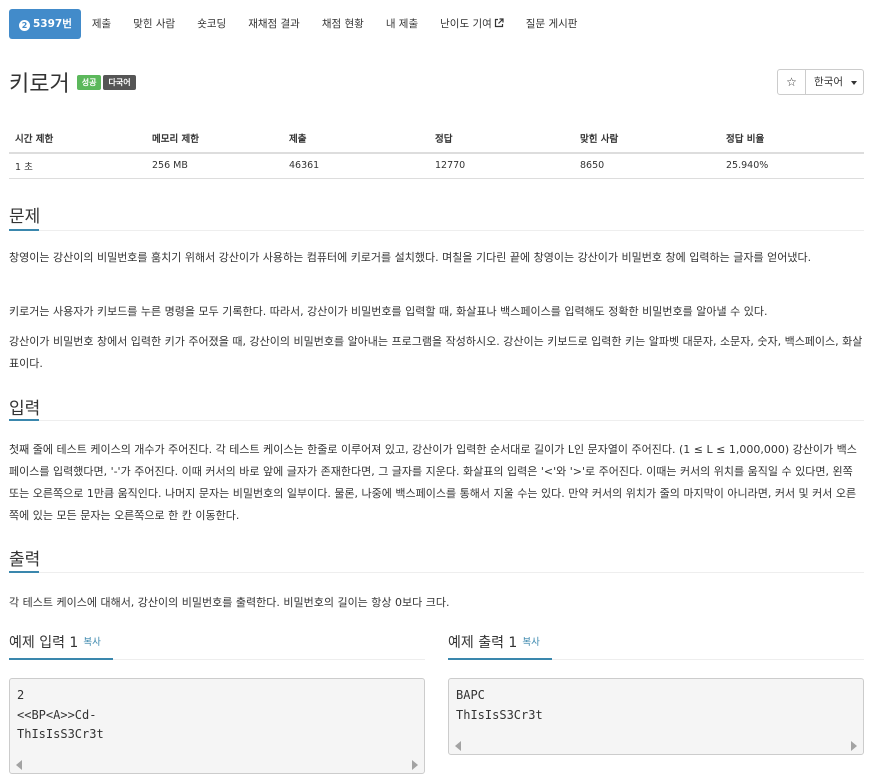 The height and width of the screenshot is (783, 886). Describe the element at coordinates (211, 24) in the screenshot. I see `tab-short-coding: 숏코딩` at that location.